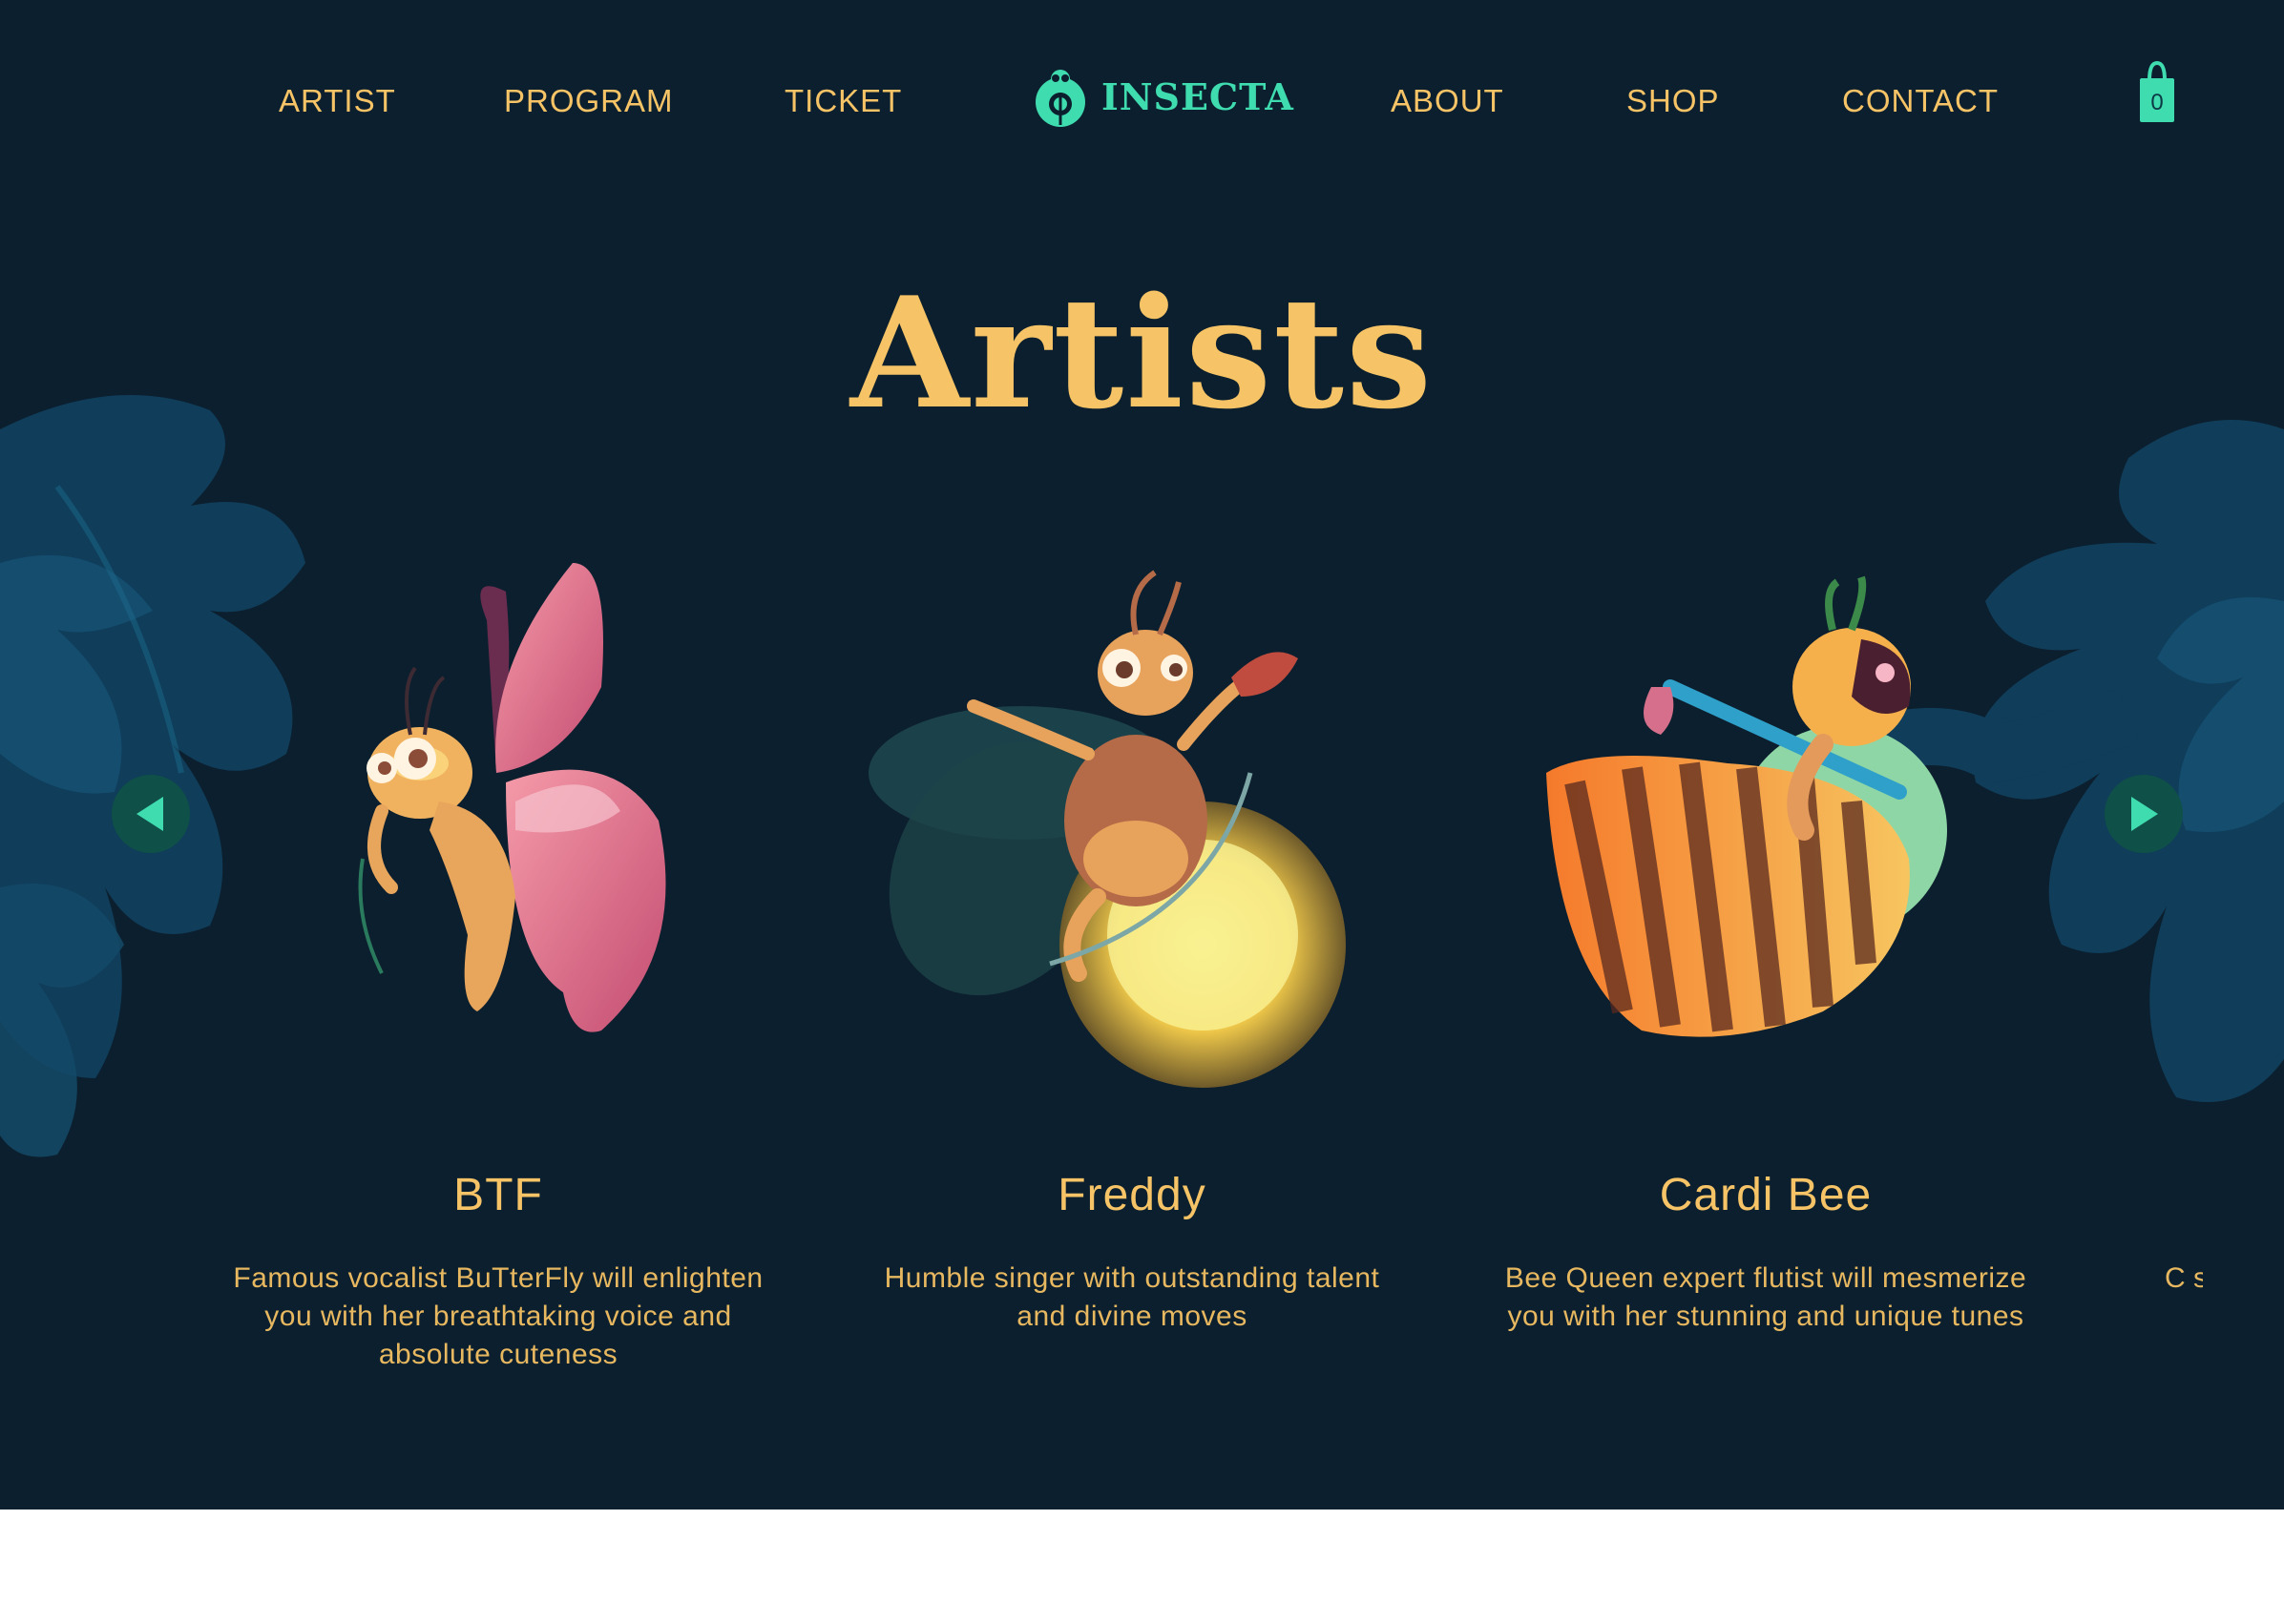 Image resolution: width=2284 pixels, height=1624 pixels. Describe the element at coordinates (498, 1195) in the screenshot. I see `artist-name: BTF` at that location.